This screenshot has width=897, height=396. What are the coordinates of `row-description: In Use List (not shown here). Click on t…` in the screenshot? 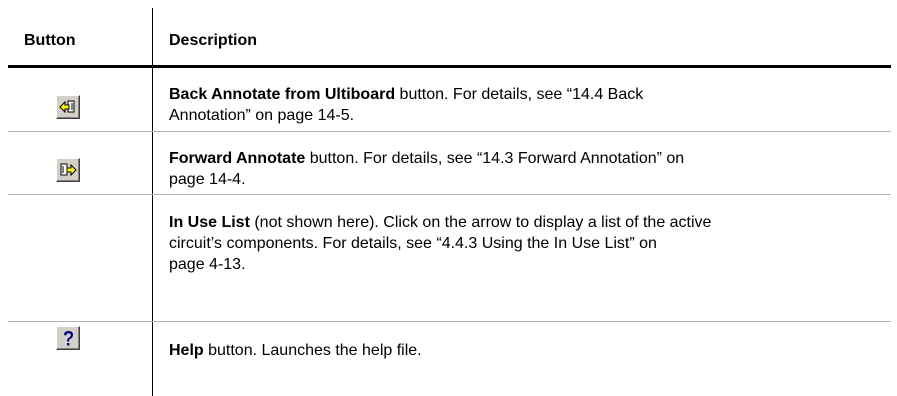 It's located at (440, 243).